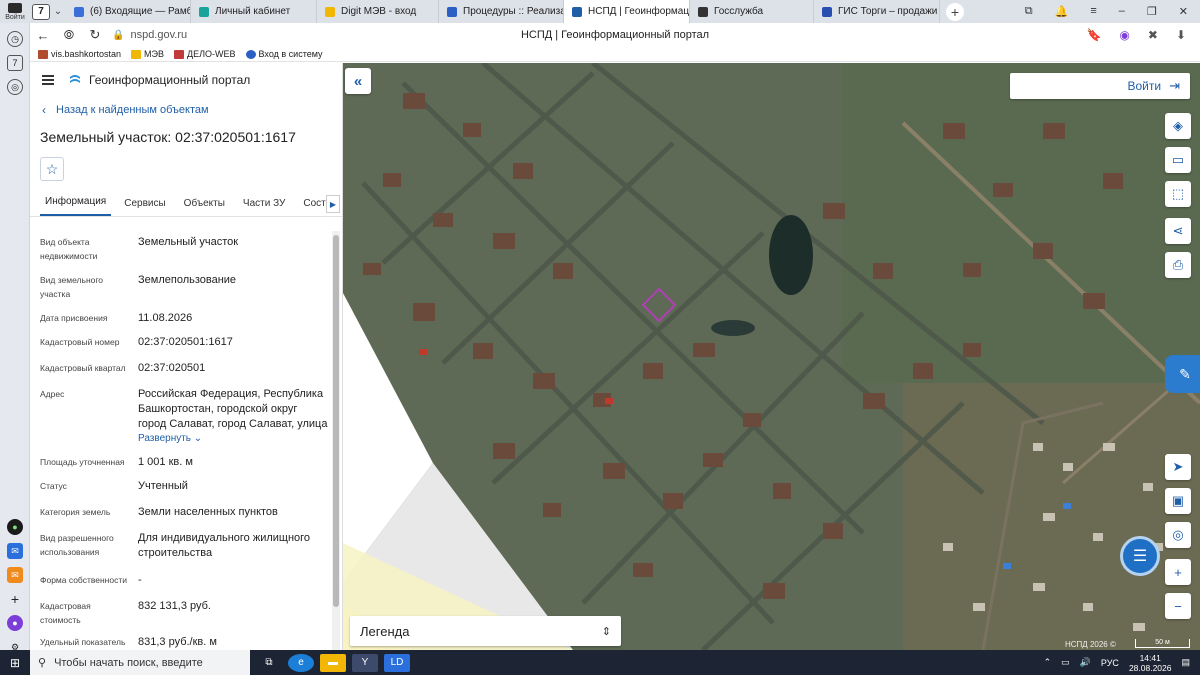 The width and height of the screenshot is (1200, 675). I want to click on tab-gossluzhba: Госслужба, so click(752, 11).